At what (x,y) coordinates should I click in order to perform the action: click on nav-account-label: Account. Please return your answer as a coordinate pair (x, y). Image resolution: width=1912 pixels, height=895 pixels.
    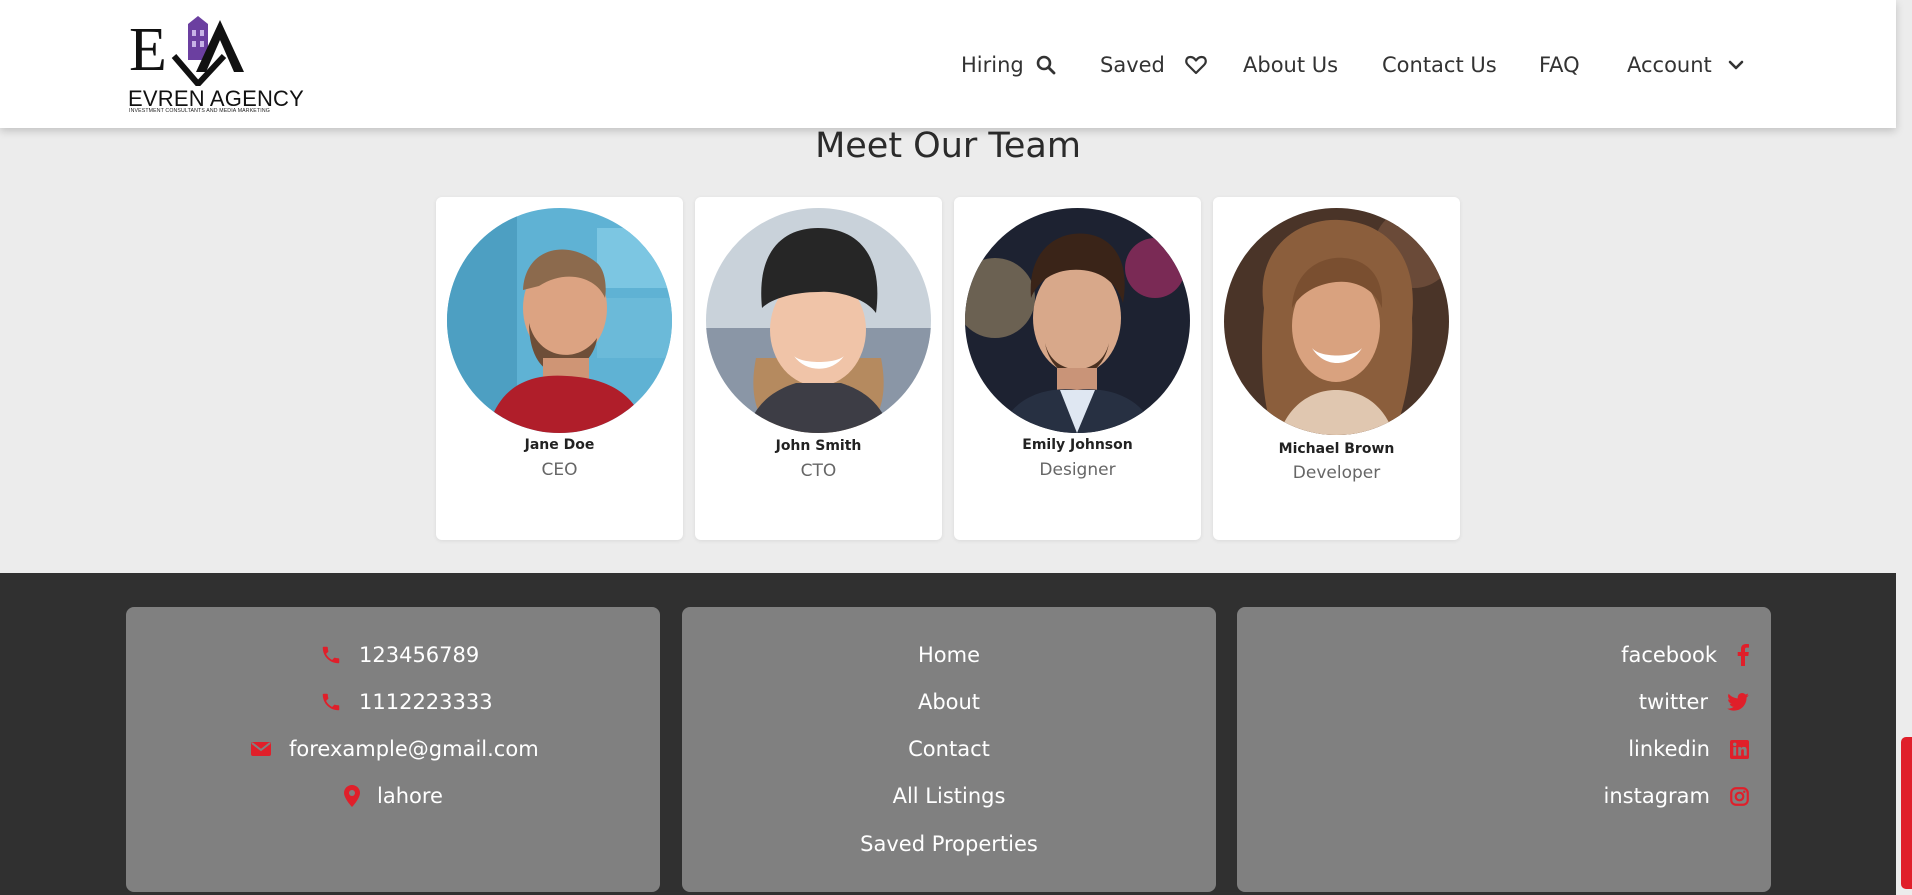
    Looking at the image, I should click on (1669, 65).